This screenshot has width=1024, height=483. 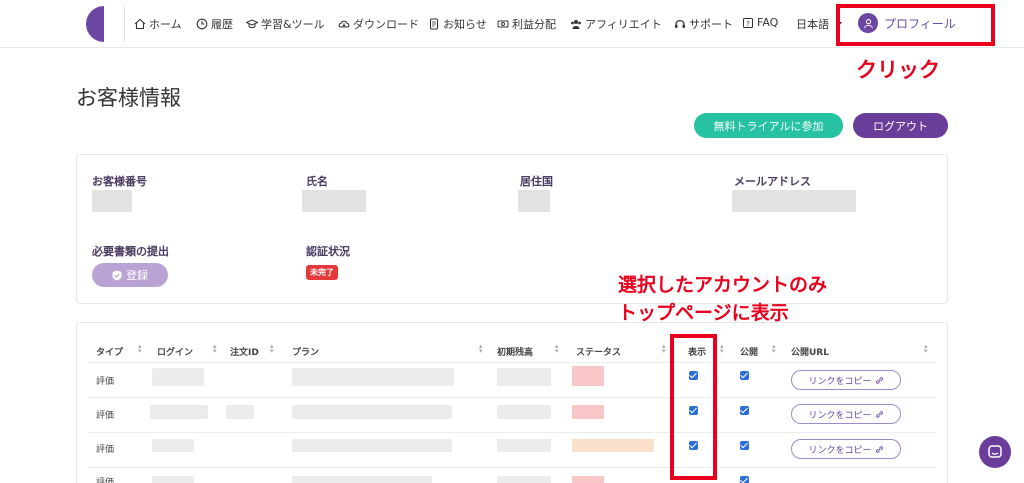 What do you see at coordinates (344, 24) in the screenshot?
I see `cloud-download-icon` at bounding box center [344, 24].